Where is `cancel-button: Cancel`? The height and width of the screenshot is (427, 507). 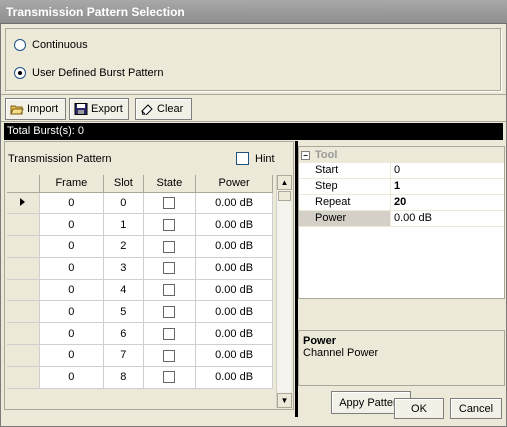 cancel-button: Cancel is located at coordinates (476, 408).